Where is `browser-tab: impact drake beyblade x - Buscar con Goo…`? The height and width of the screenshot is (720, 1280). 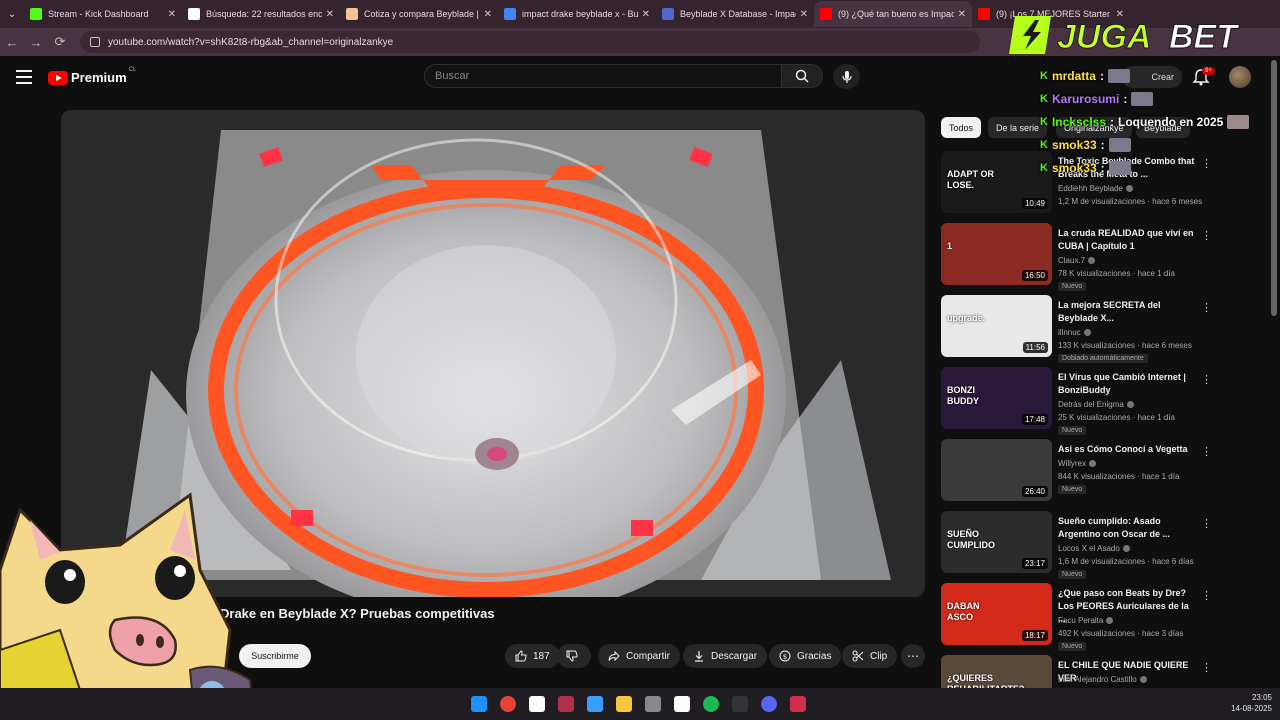
browser-tab: impact drake beyblade x - Buscar con Goo… is located at coordinates (577, 14).